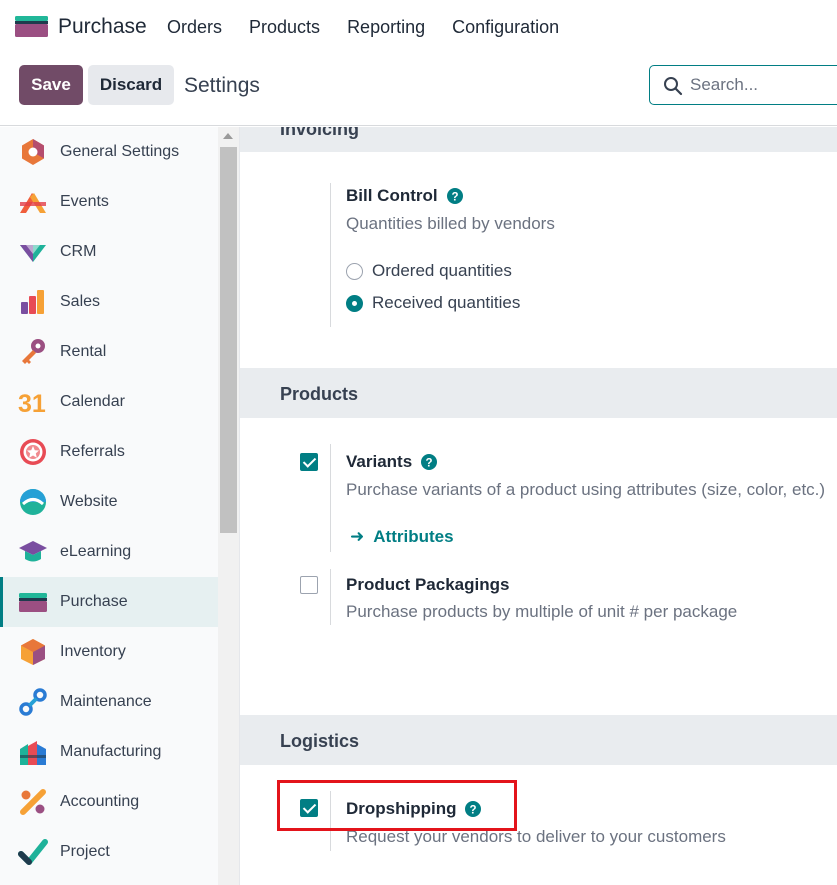 This screenshot has height=885, width=837. I want to click on sidebar-item-label: Accounting, so click(100, 801).